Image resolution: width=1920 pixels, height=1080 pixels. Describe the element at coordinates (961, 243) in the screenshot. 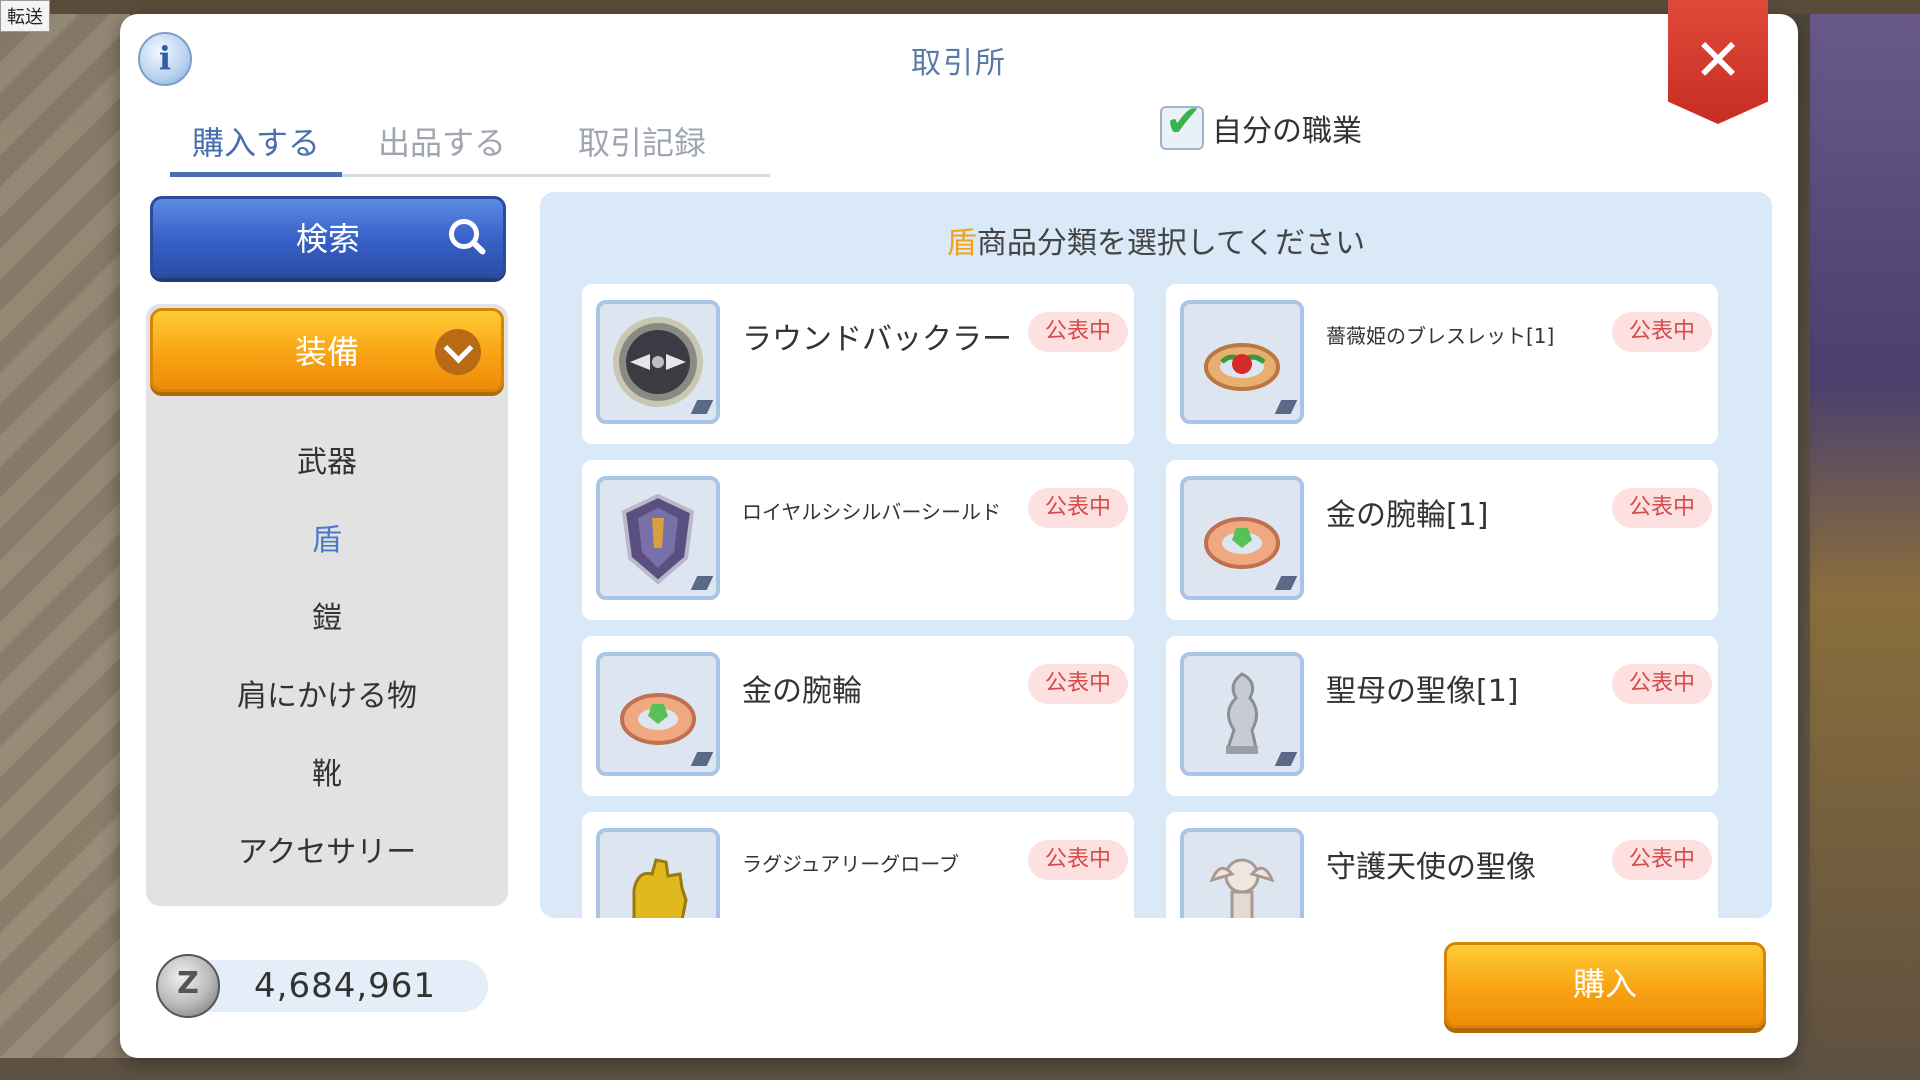

I see `panel-heading-category: 盾` at that location.